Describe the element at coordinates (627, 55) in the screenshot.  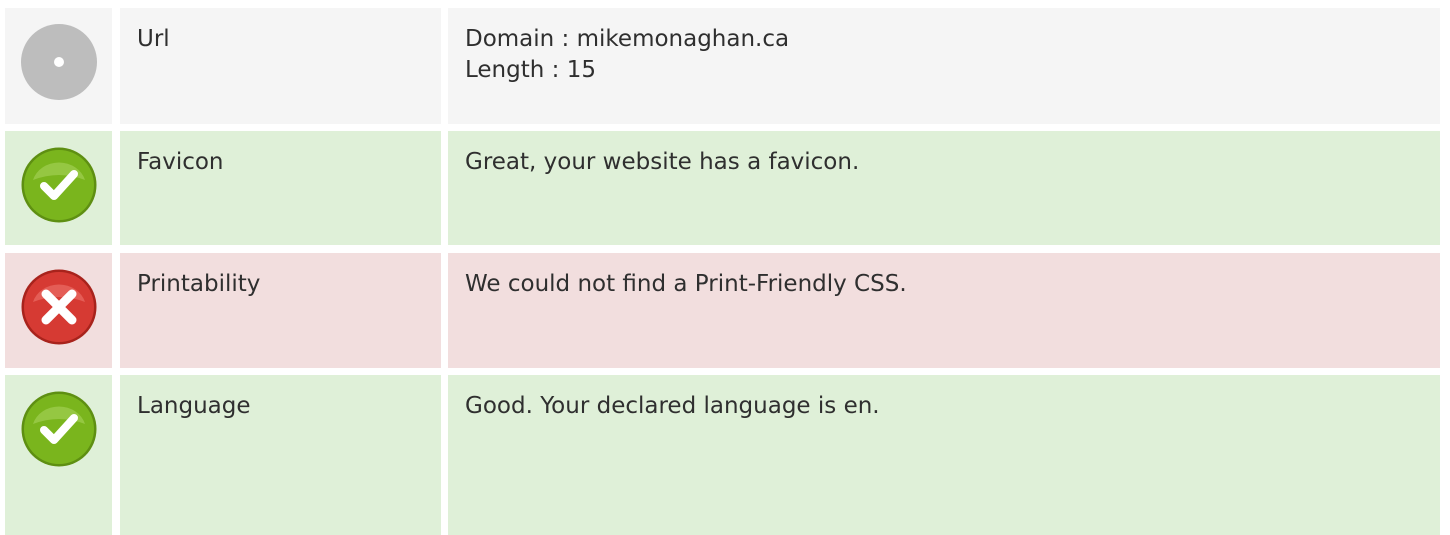
I see `row-value: Domain : mikemonaghan.ca Length : 15` at that location.